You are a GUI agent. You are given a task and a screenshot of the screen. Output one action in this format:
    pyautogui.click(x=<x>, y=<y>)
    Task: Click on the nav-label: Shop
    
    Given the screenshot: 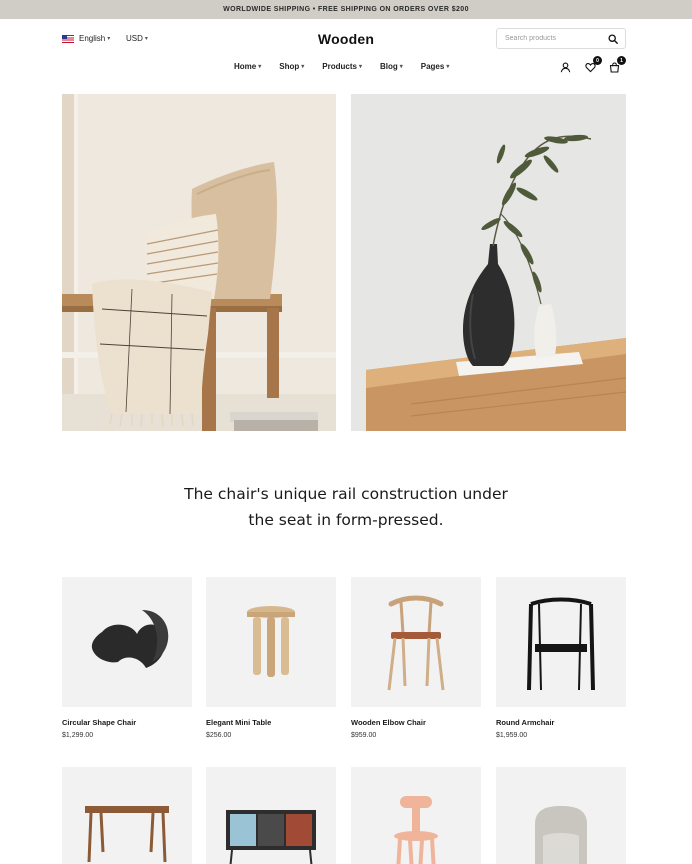 What is the action you would take?
    pyautogui.click(x=289, y=66)
    